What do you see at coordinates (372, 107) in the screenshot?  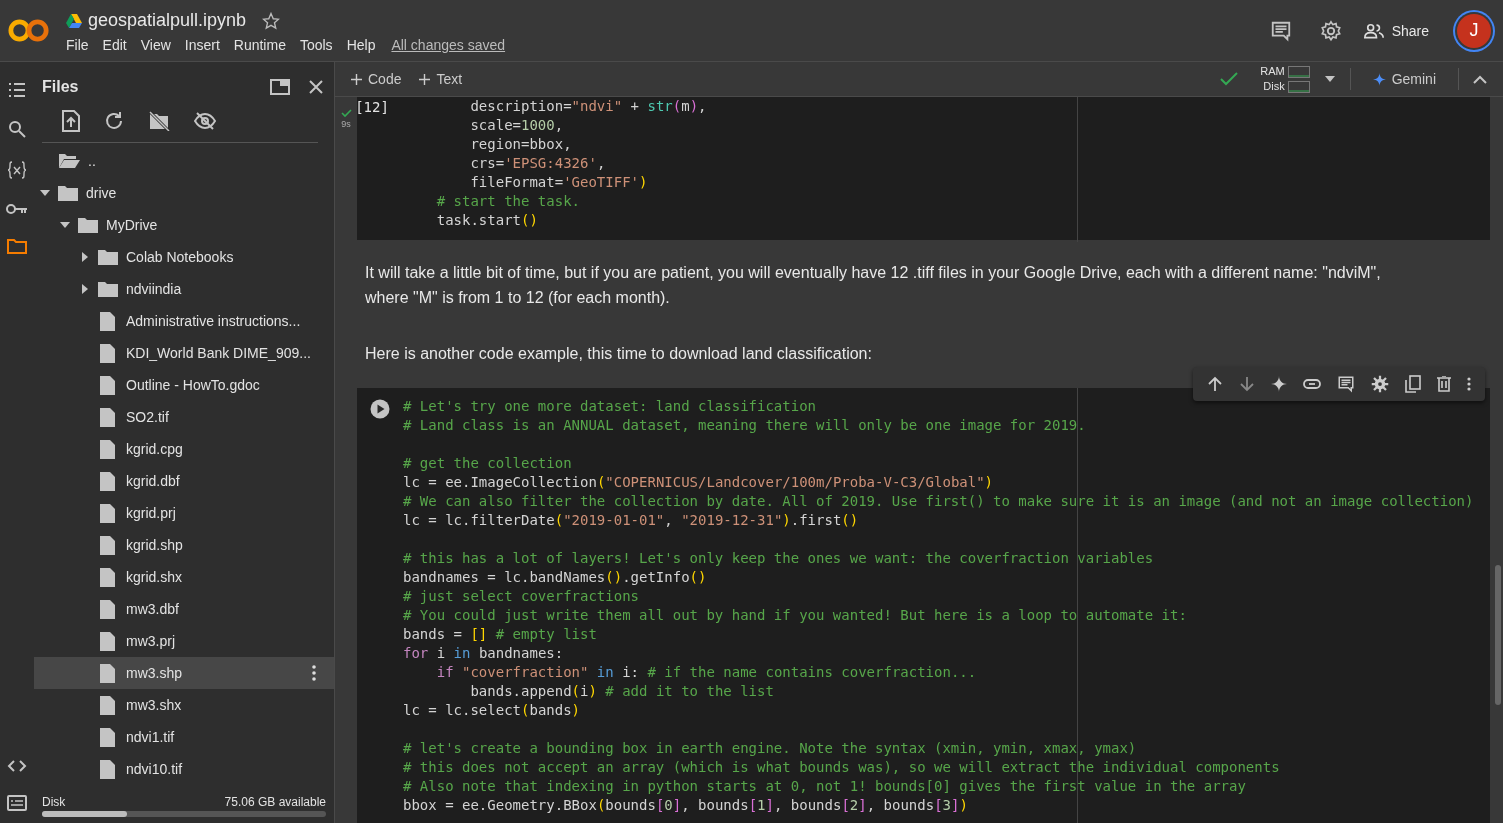 I see `execution-count: [12]` at bounding box center [372, 107].